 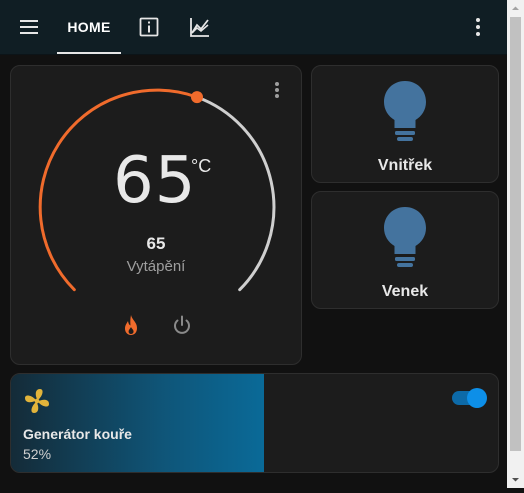 I want to click on dial-setpoint-handle, so click(x=197, y=97).